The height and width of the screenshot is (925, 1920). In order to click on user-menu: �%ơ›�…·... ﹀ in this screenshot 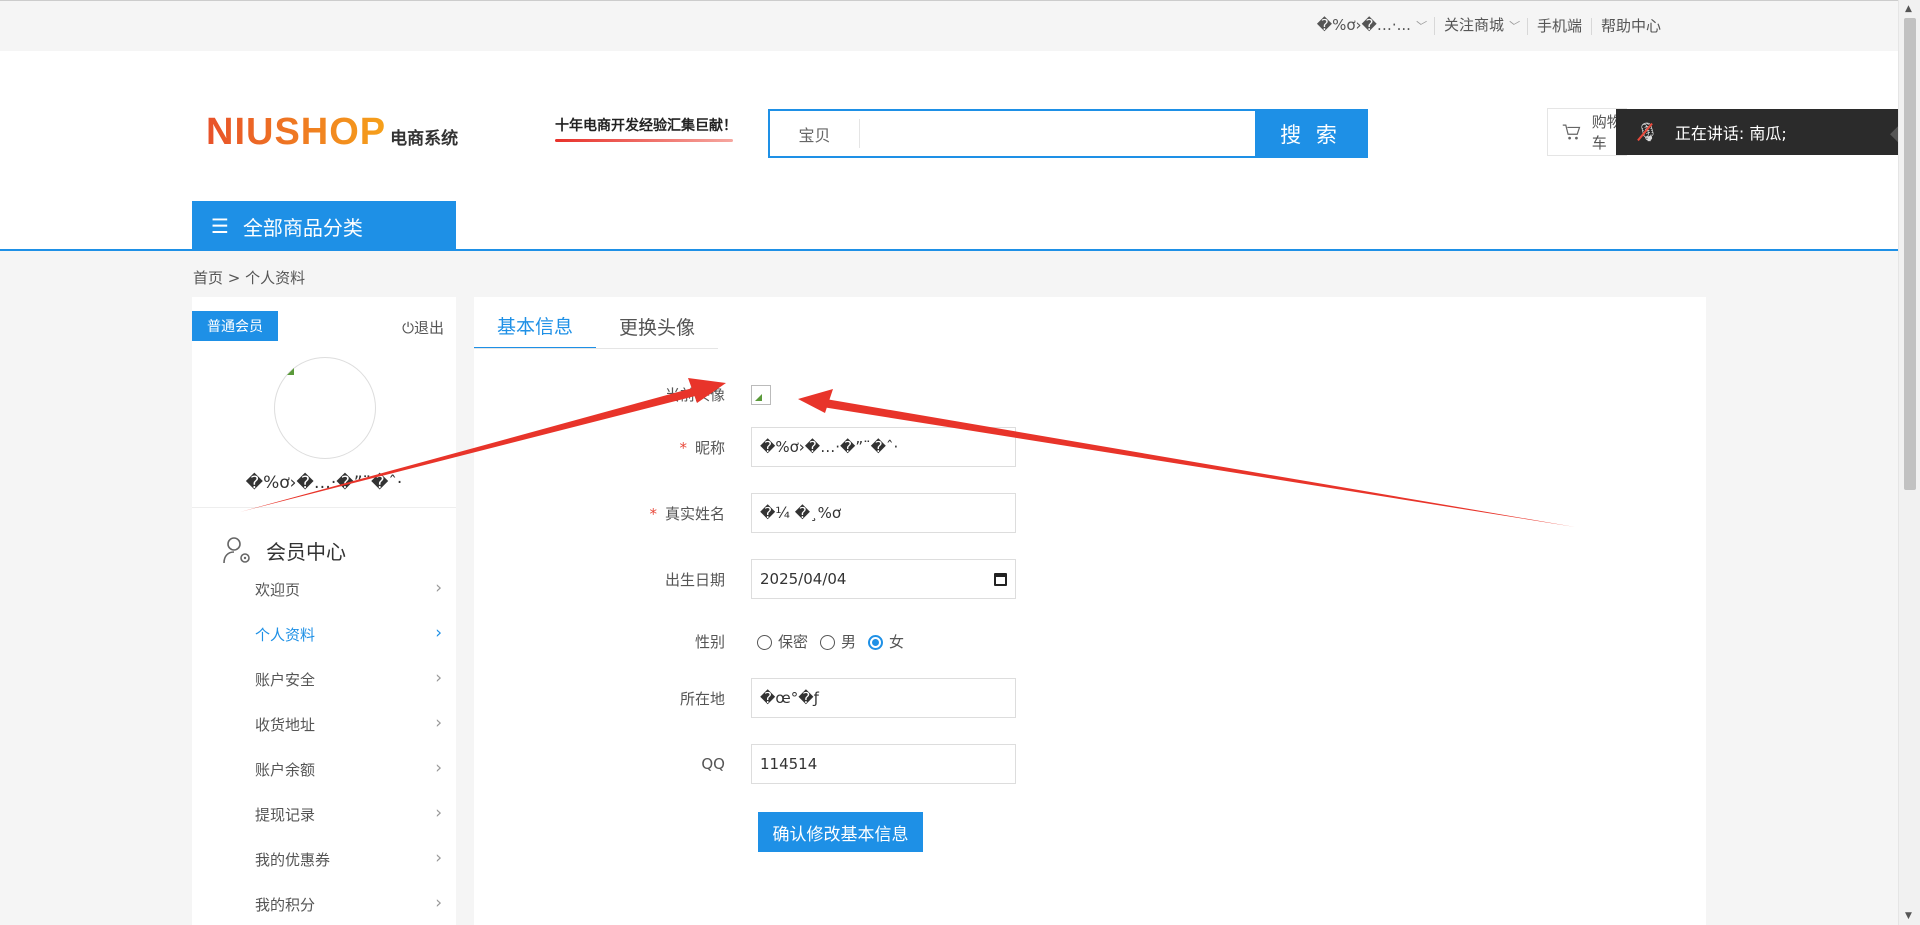, I will do `click(1371, 26)`.